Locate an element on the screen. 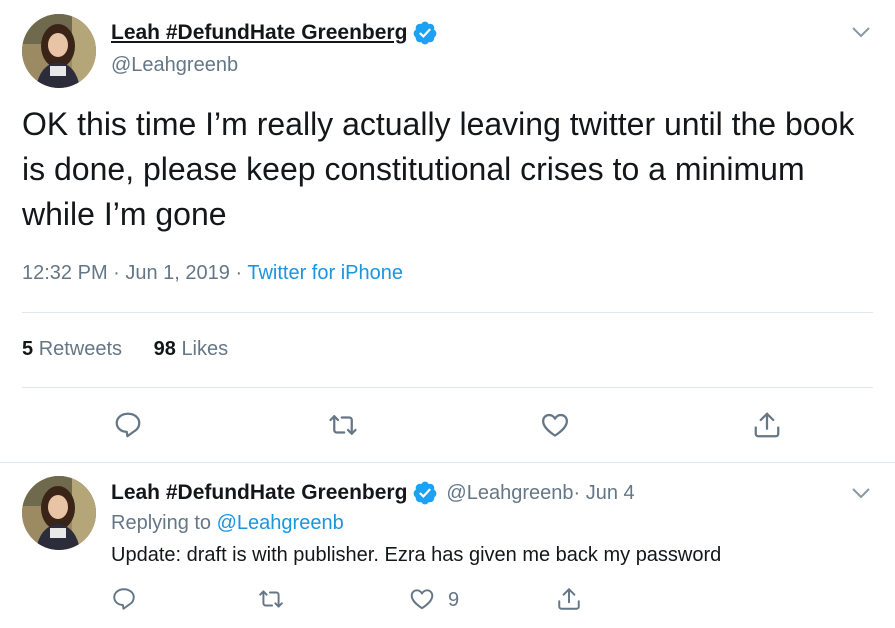  retweets-label: Retweets is located at coordinates (80, 349).